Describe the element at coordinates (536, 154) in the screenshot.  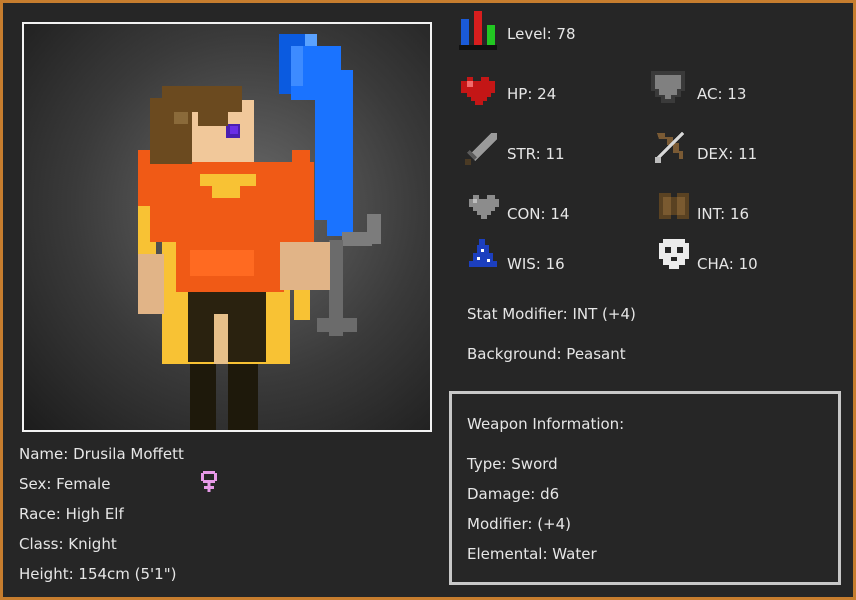
I see `stat-str: STR: 11` at that location.